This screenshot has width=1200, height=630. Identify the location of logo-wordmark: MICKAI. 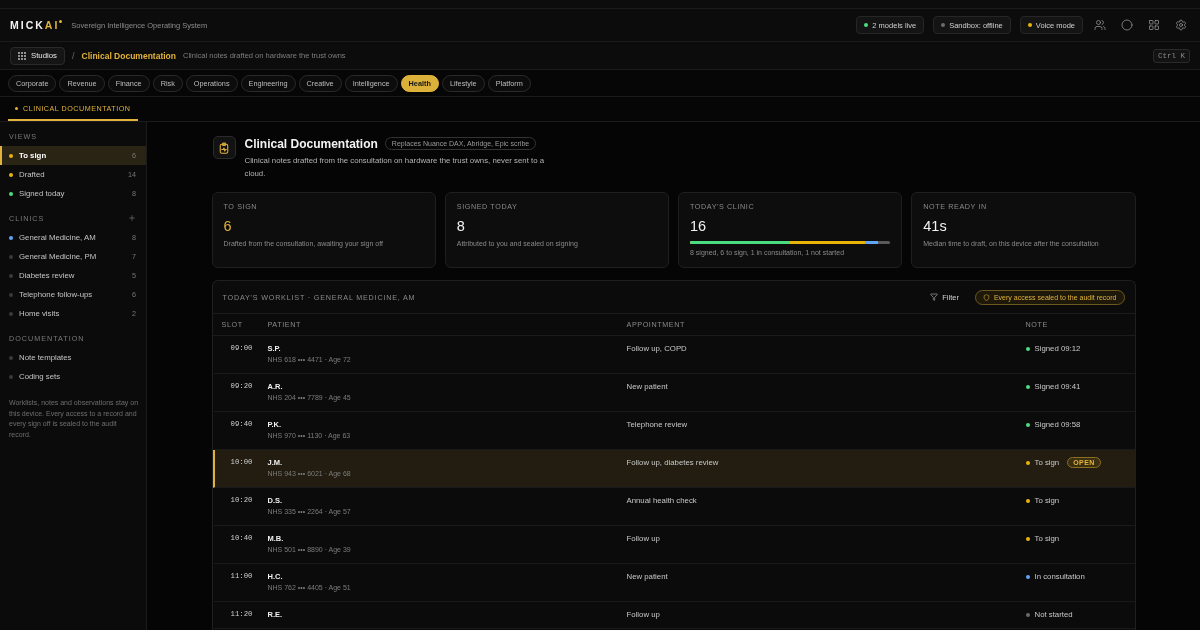
(35, 25).